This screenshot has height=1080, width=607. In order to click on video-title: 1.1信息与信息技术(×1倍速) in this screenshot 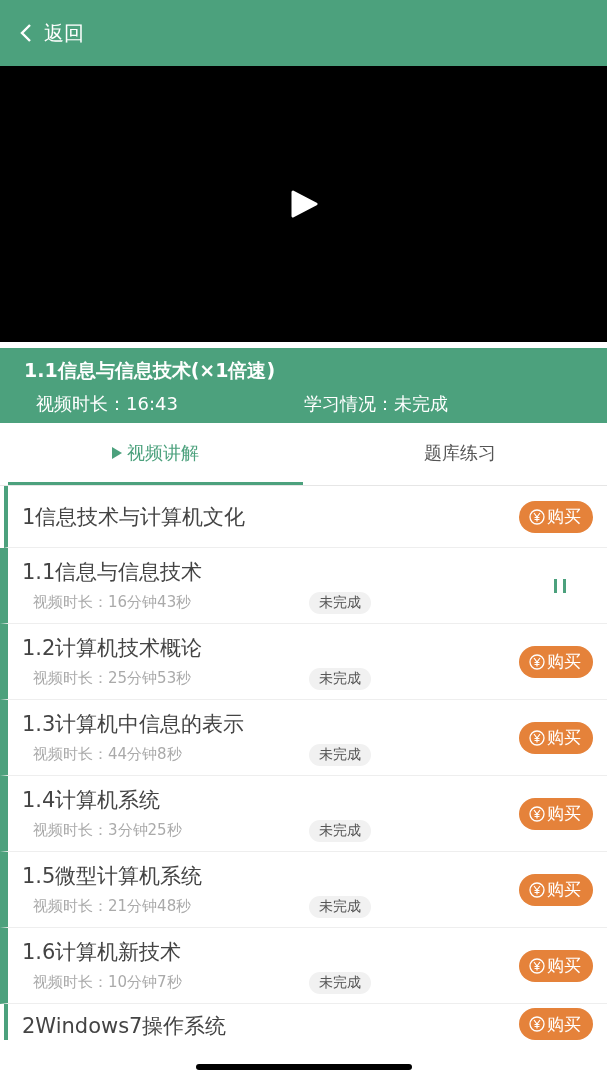, I will do `click(150, 370)`.